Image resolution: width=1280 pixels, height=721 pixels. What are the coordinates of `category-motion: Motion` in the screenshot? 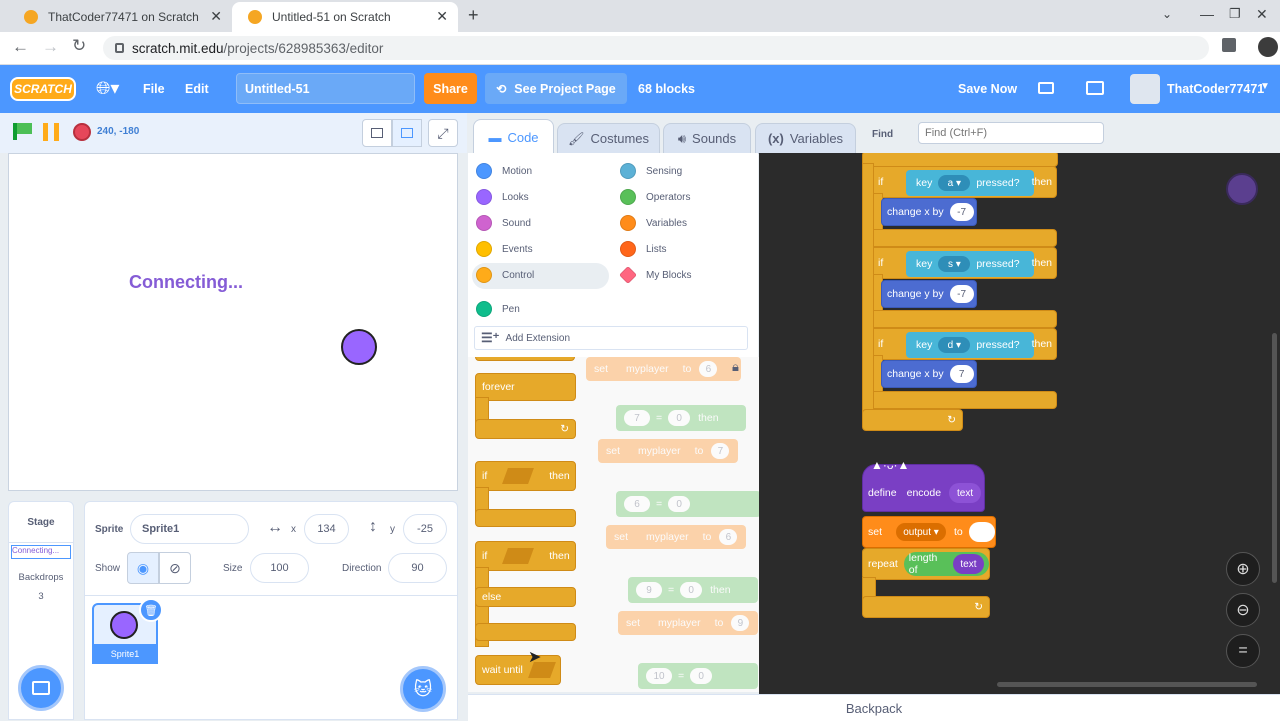 It's located at (504, 171).